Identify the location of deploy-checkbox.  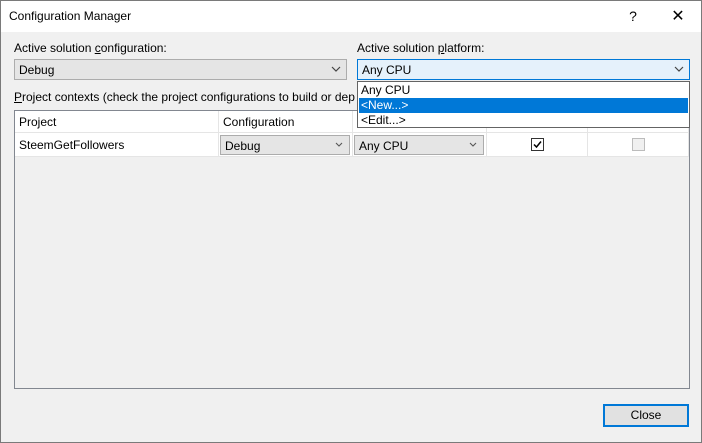
(638, 144).